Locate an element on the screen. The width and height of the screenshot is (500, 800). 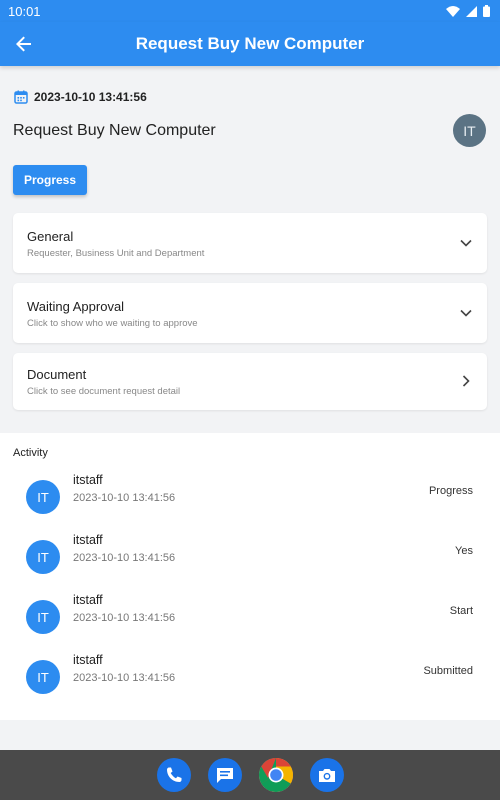
section-title: Document is located at coordinates (57, 374).